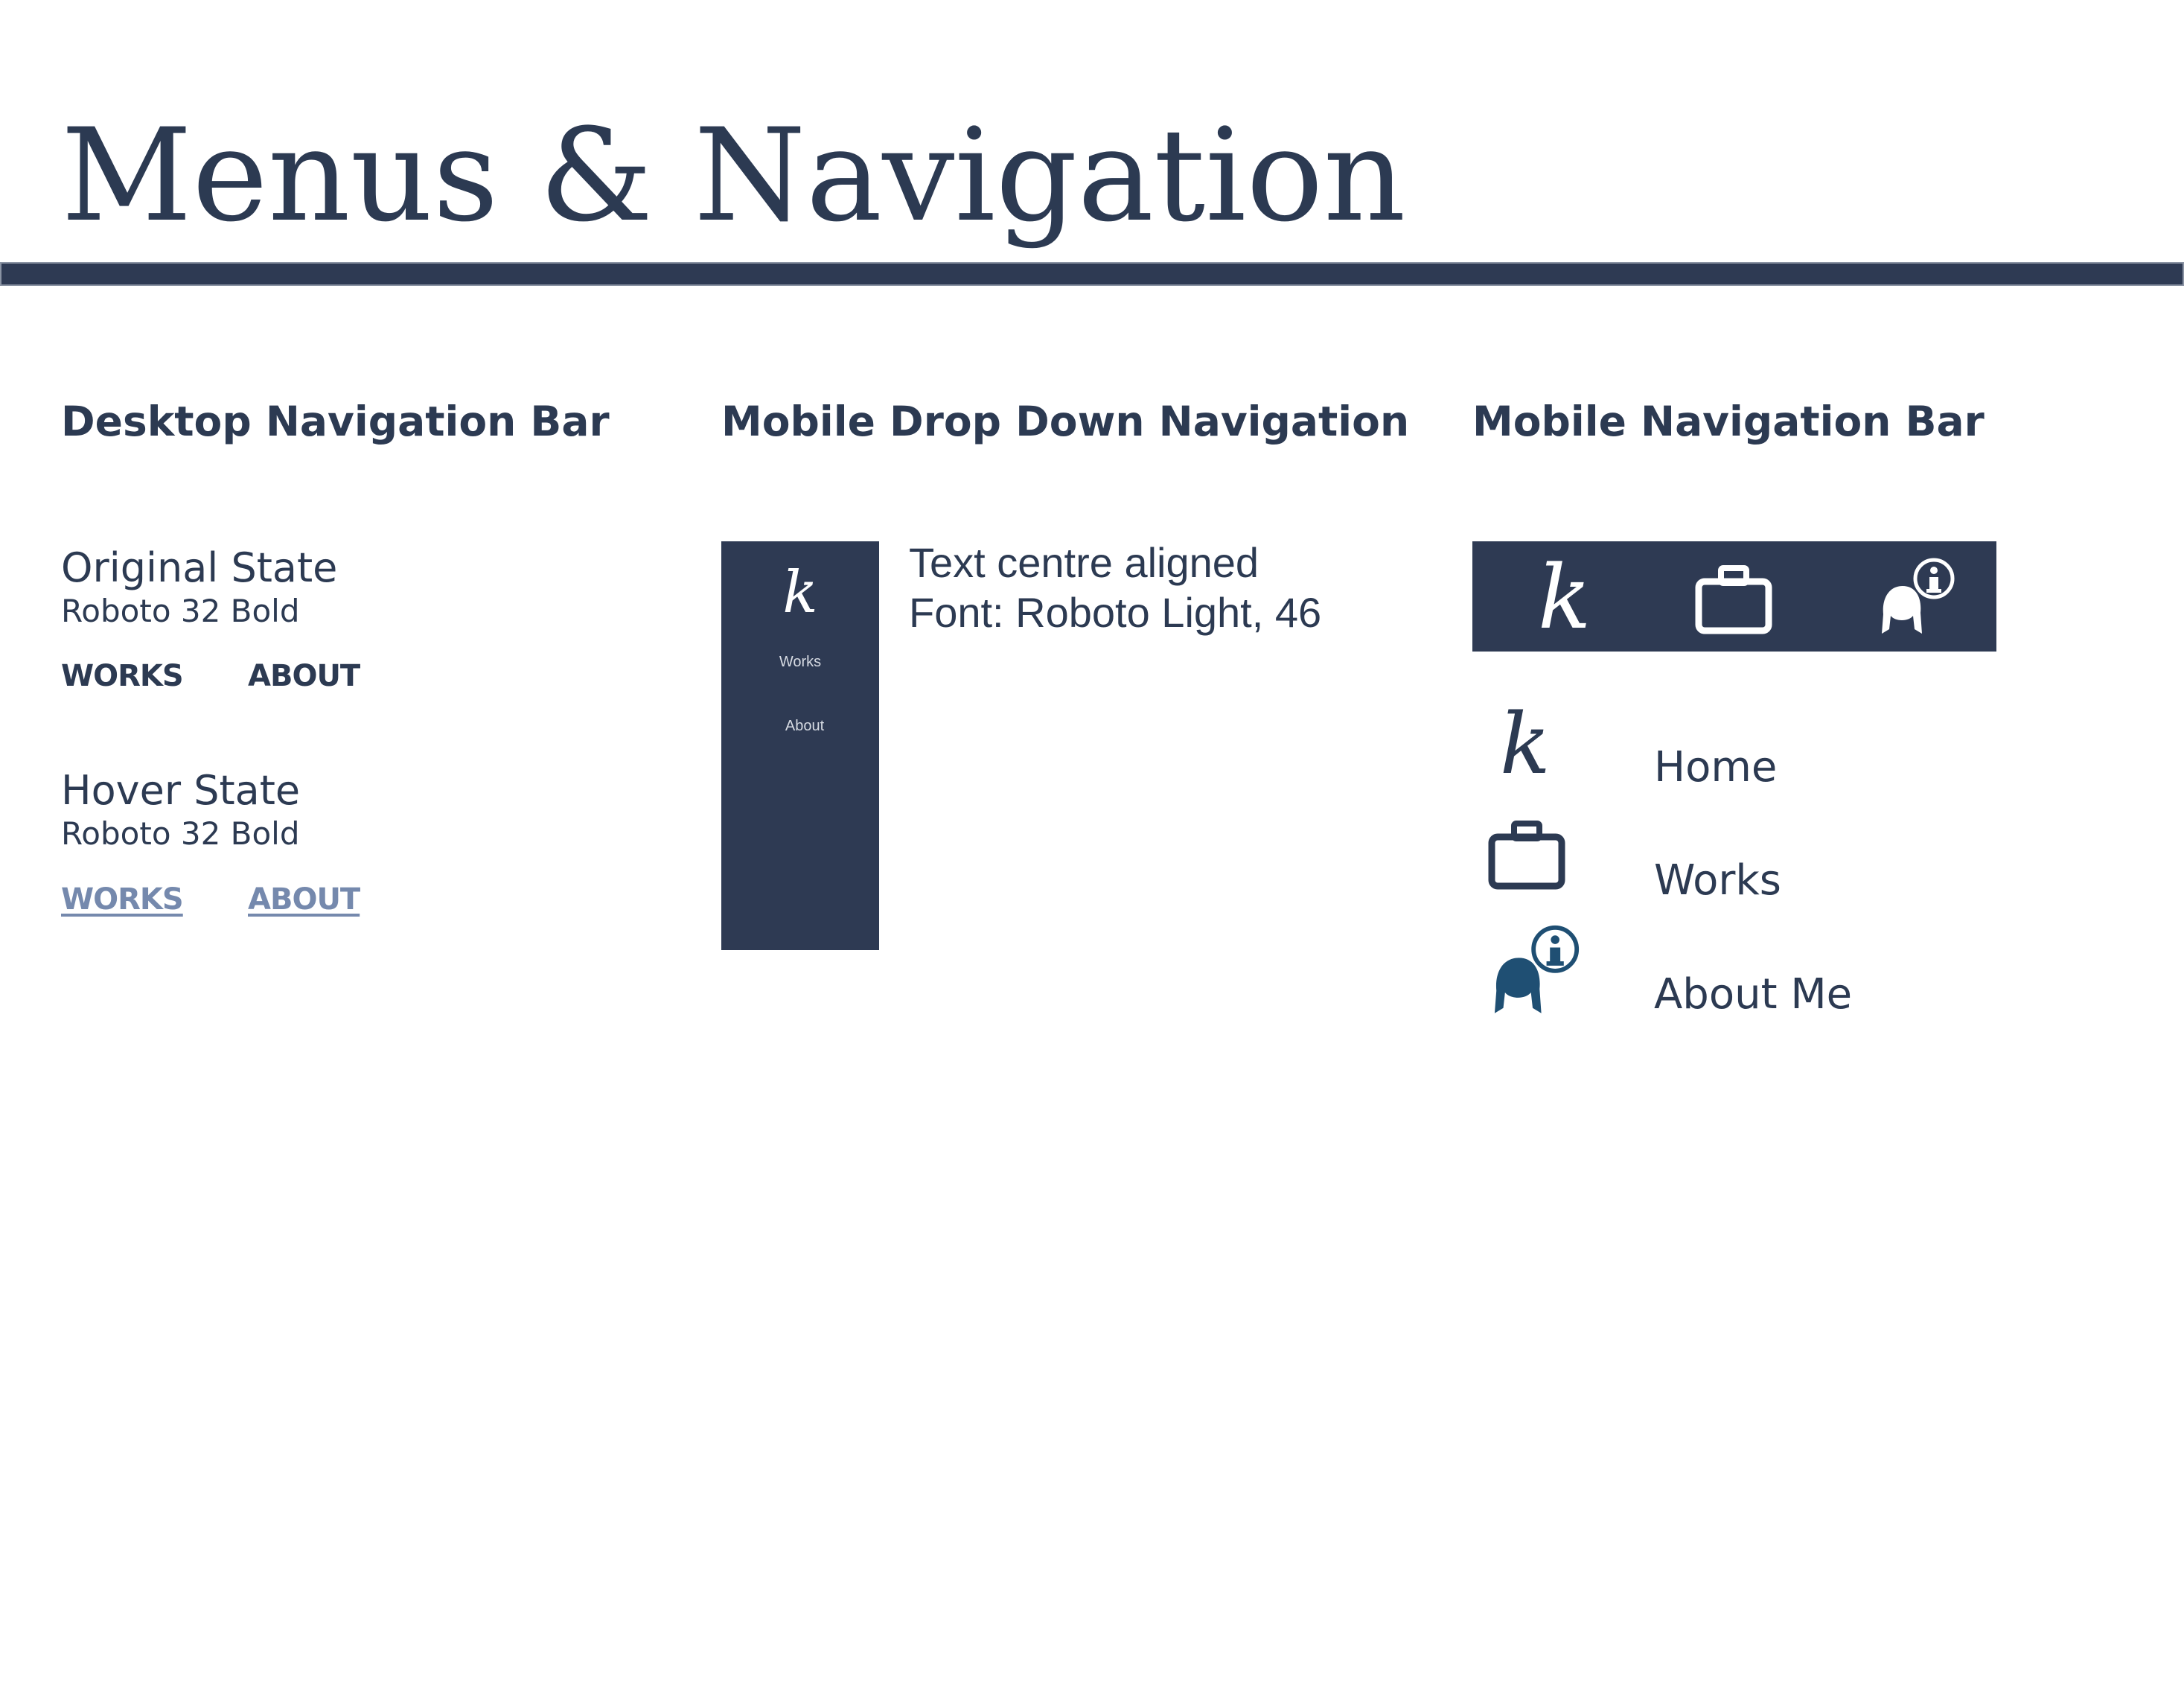 This screenshot has width=2184, height=1688. What do you see at coordinates (800, 745) in the screenshot?
I see `mobile-dropdown-panel: k Works About` at bounding box center [800, 745].